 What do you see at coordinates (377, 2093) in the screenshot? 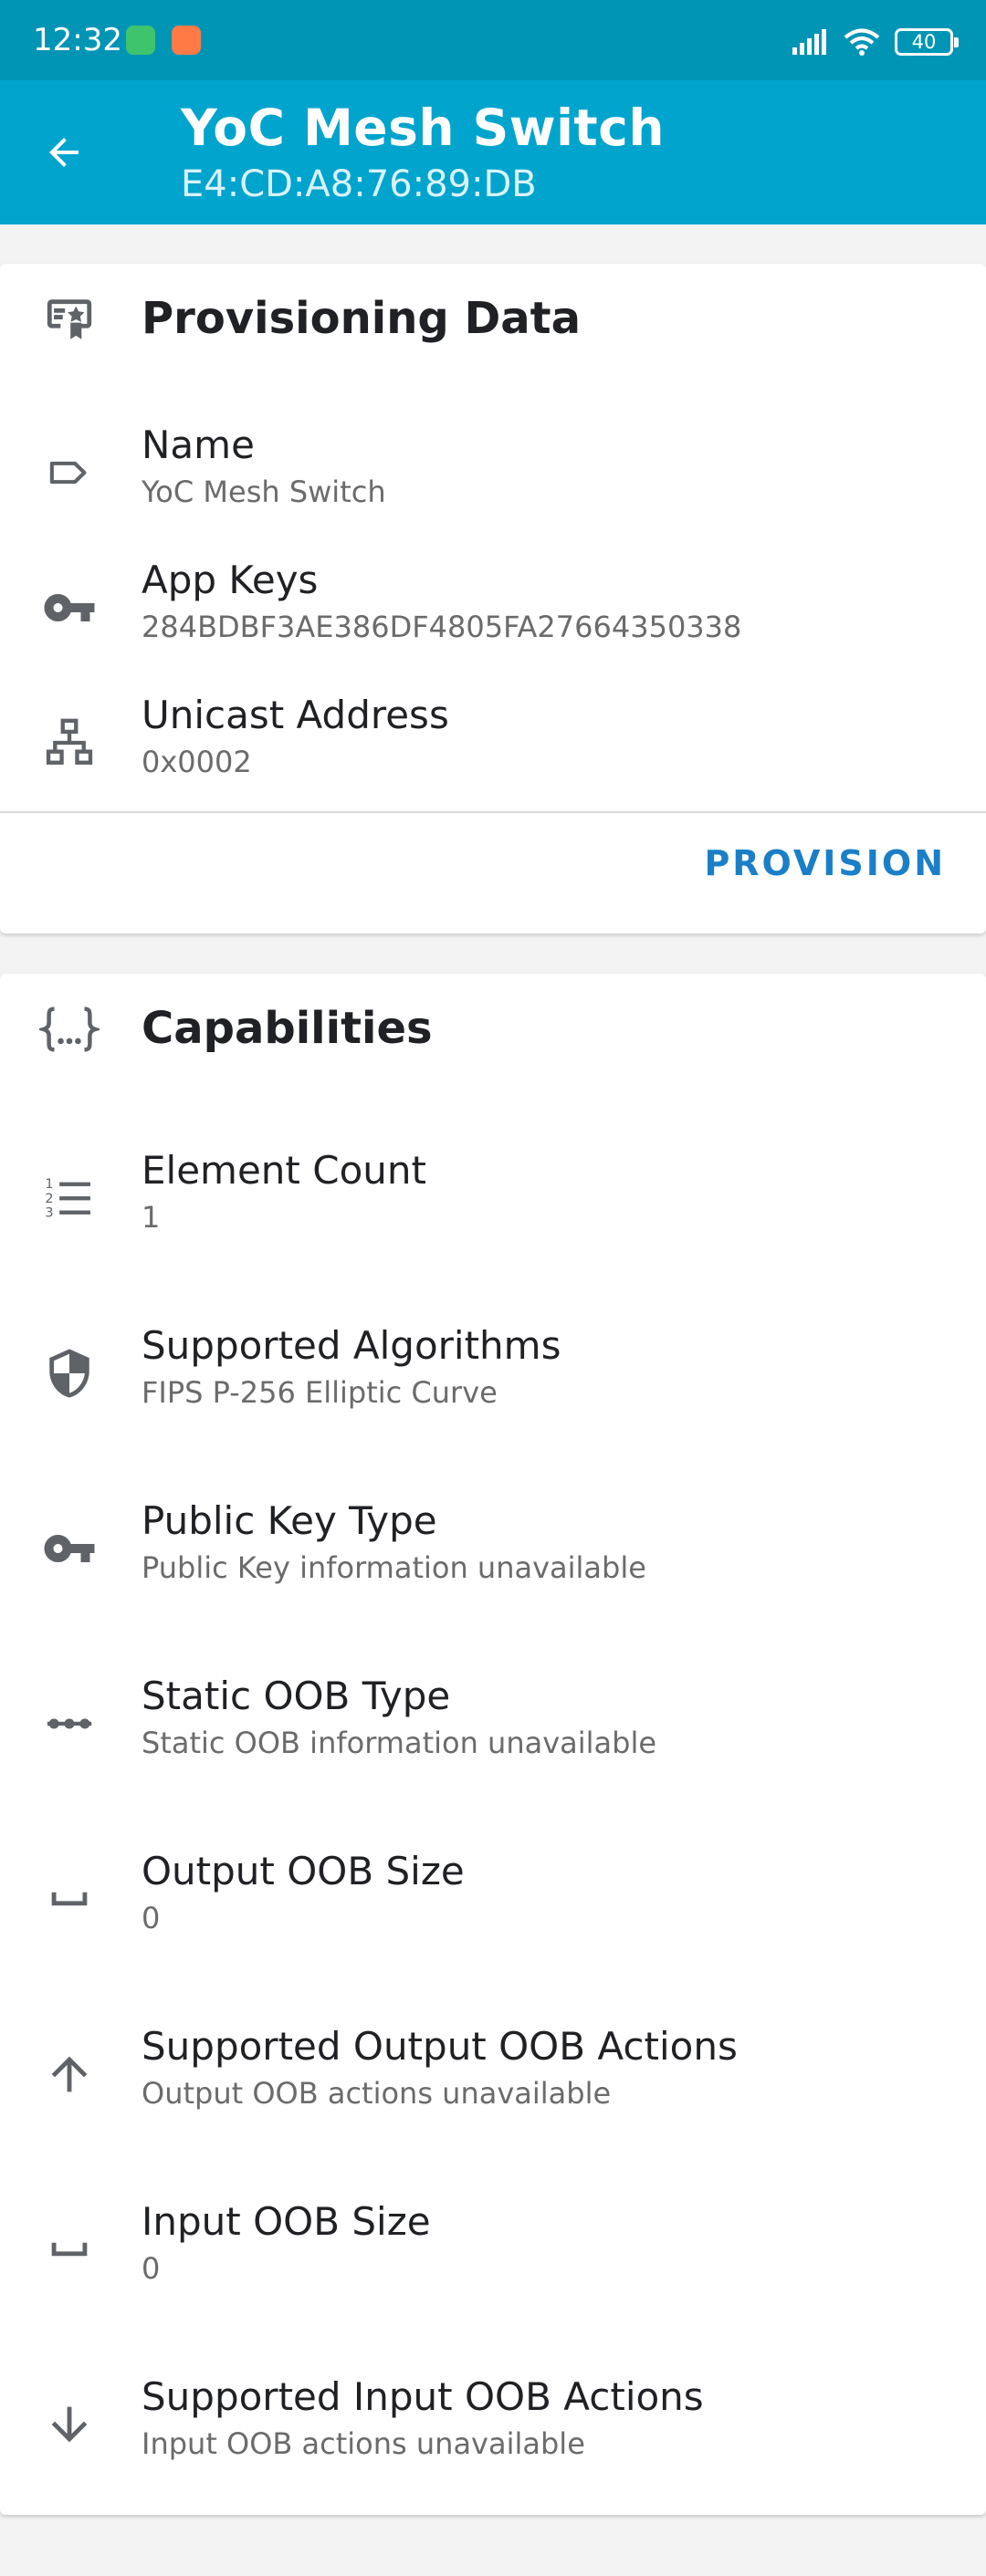
I see `row-value: Output OOB actions unavailable` at bounding box center [377, 2093].